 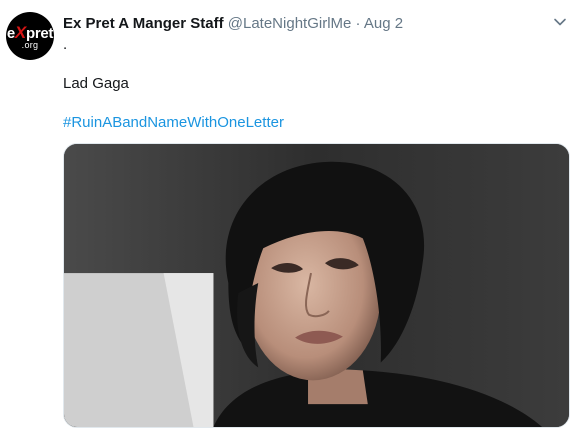 What do you see at coordinates (65, 44) in the screenshot?
I see `tweet-first-line: .` at bounding box center [65, 44].